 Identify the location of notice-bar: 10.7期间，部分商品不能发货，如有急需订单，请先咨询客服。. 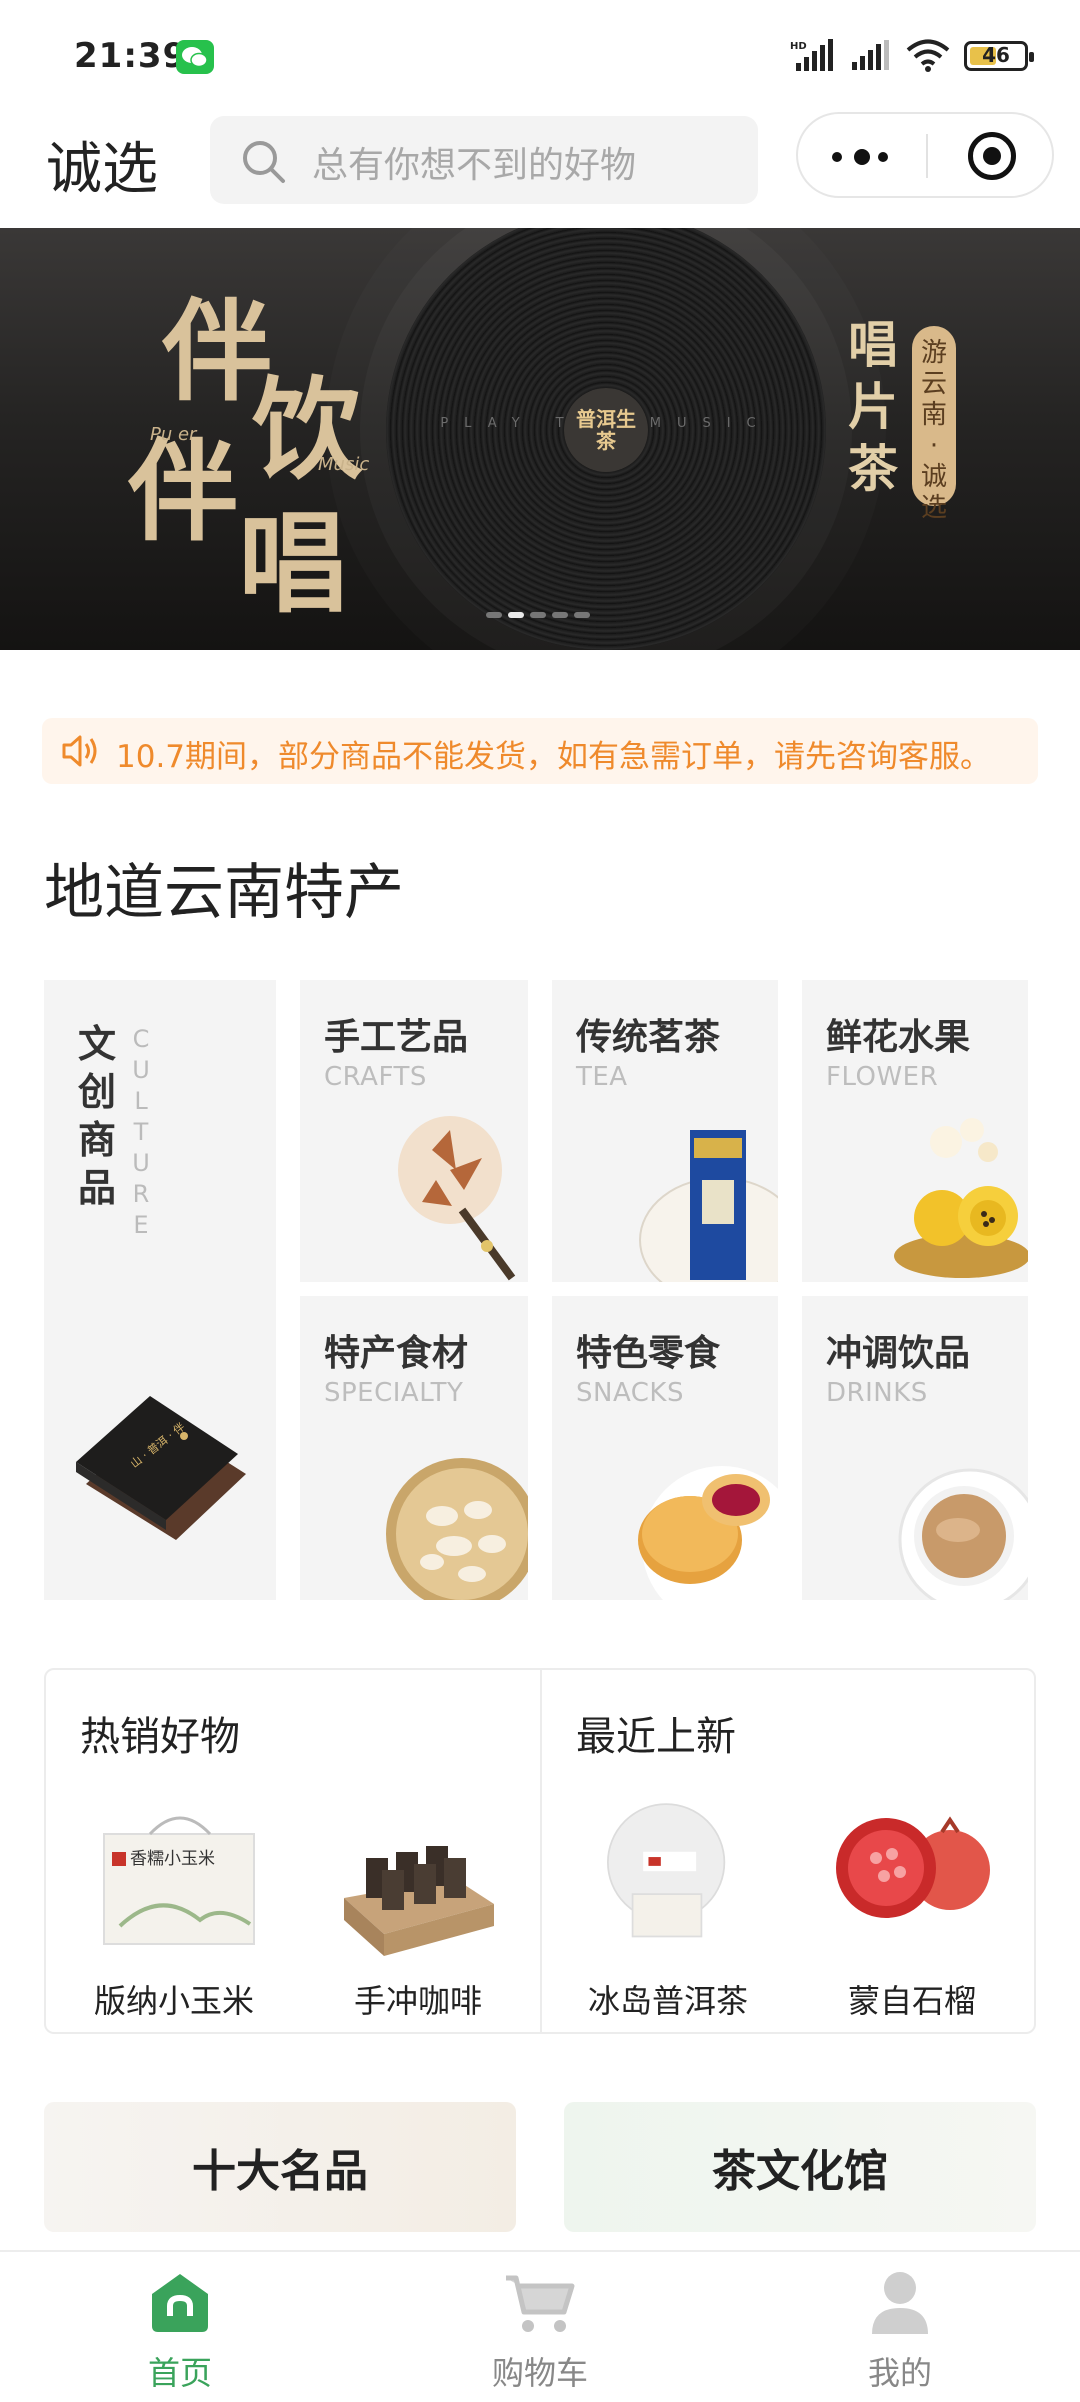
(540, 751).